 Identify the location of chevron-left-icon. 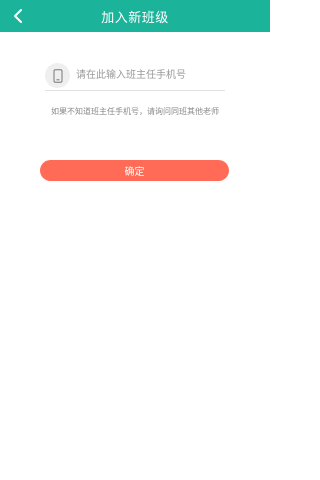
(18, 16).